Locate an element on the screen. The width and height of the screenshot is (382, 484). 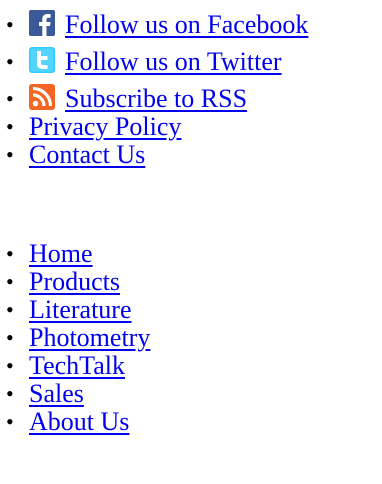
list-item-facebook: • Follow us on Facebook is located at coordinates (157, 20).